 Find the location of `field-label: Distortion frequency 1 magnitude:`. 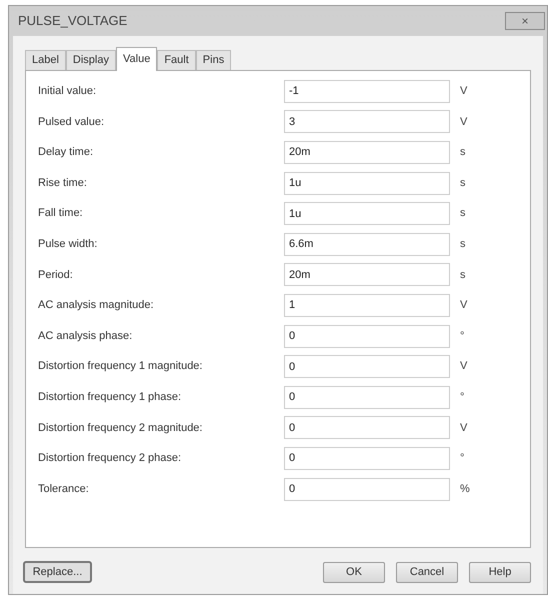

field-label: Distortion frequency 1 magnitude: is located at coordinates (121, 366).